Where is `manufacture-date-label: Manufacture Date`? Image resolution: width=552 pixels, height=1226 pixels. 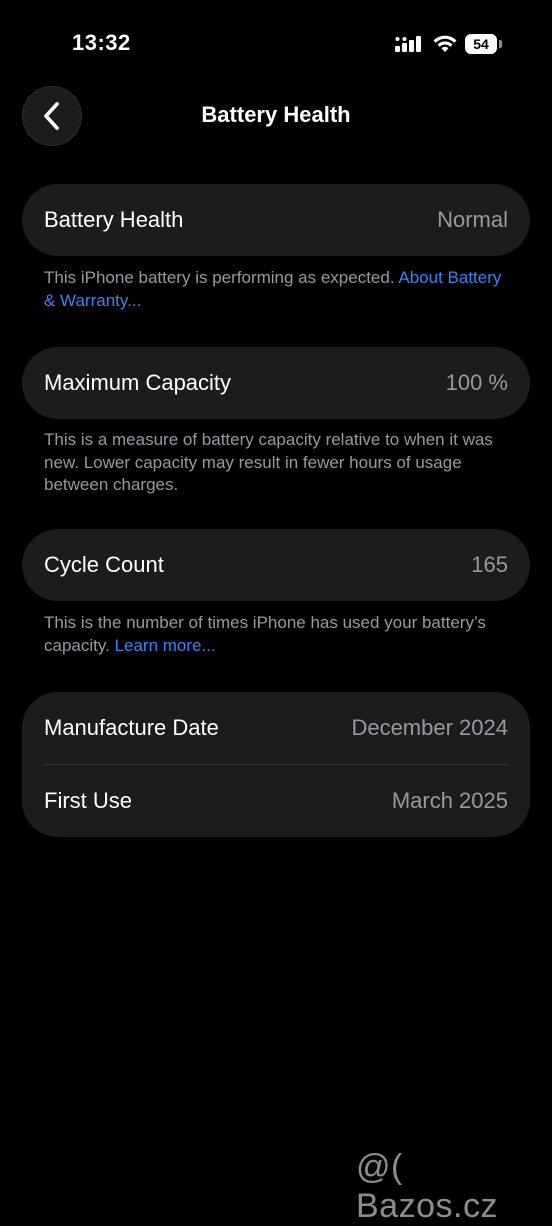
manufacture-date-label: Manufacture Date is located at coordinates (131, 727).